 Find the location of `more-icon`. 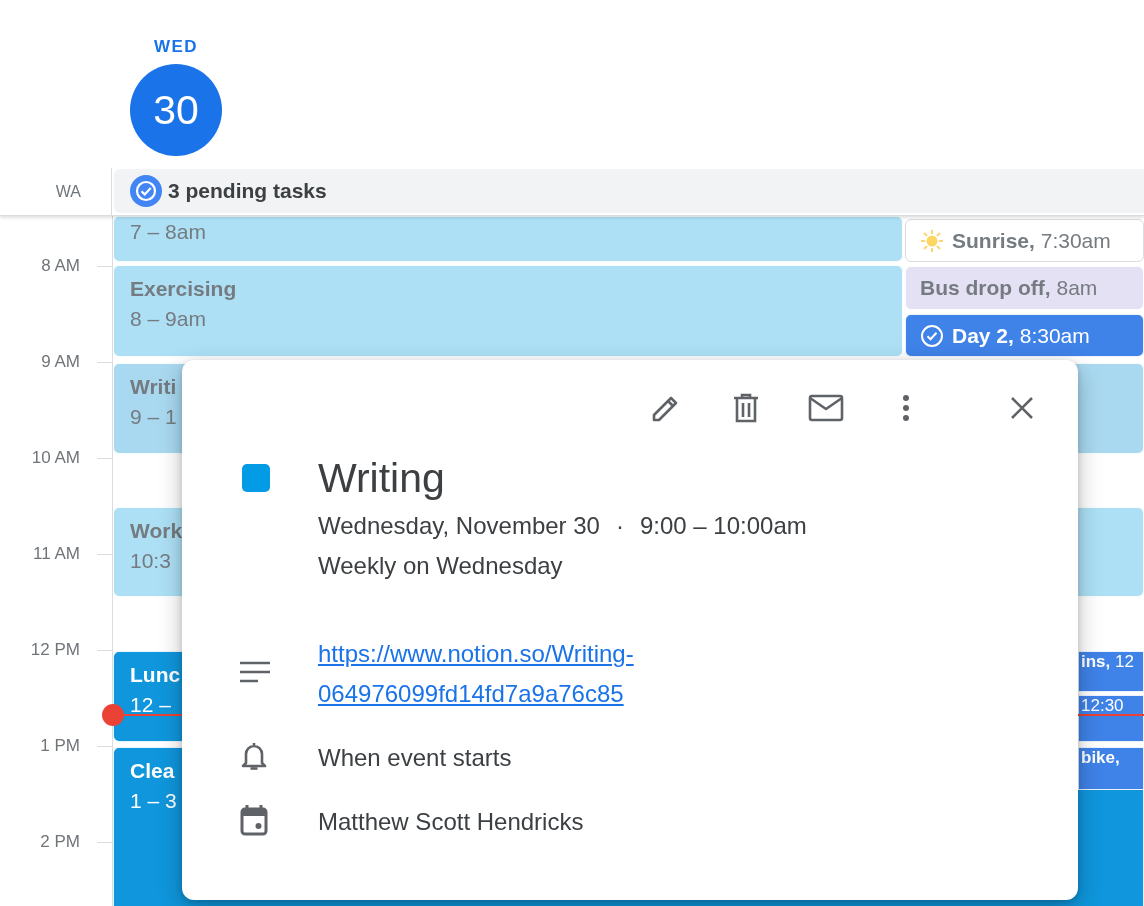

more-icon is located at coordinates (906, 408).